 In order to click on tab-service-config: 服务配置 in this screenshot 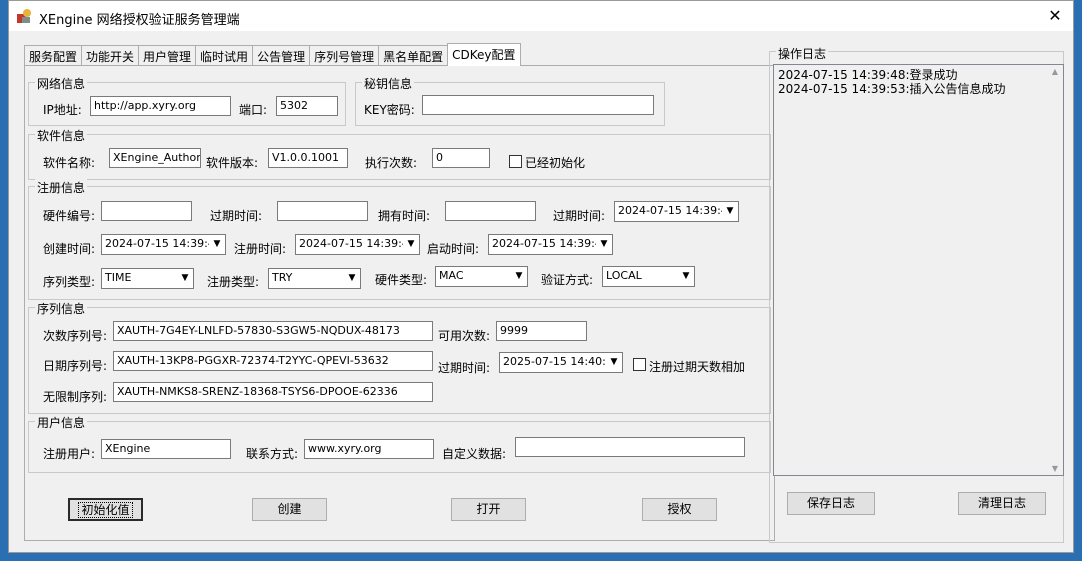, I will do `click(53, 55)`.